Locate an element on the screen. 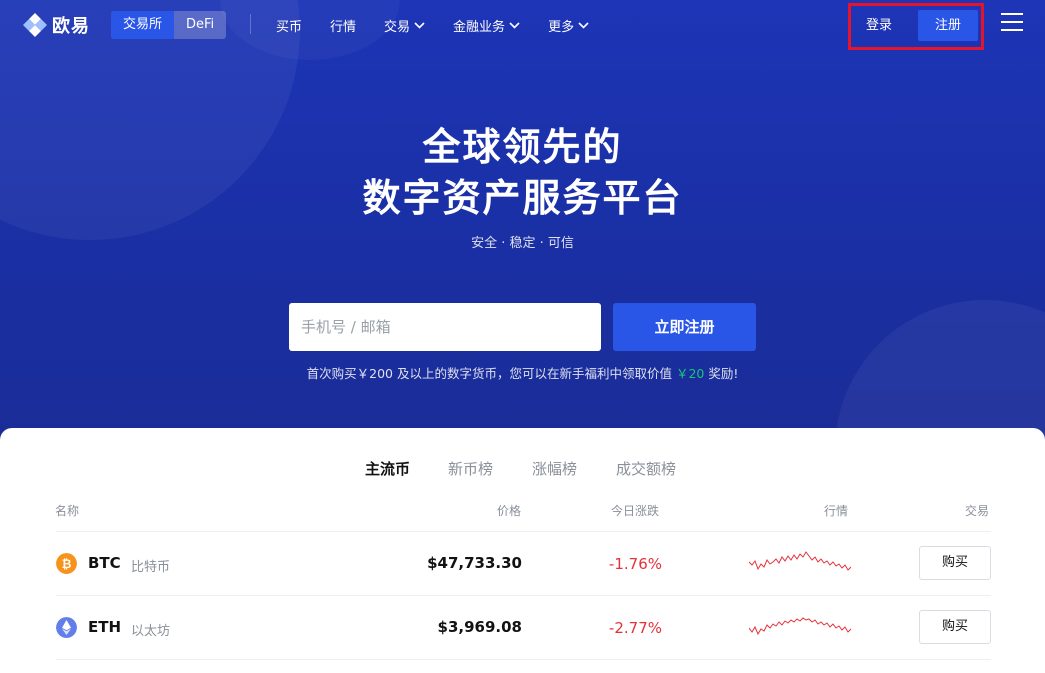  header-price: 价格 is located at coordinates (509, 511).